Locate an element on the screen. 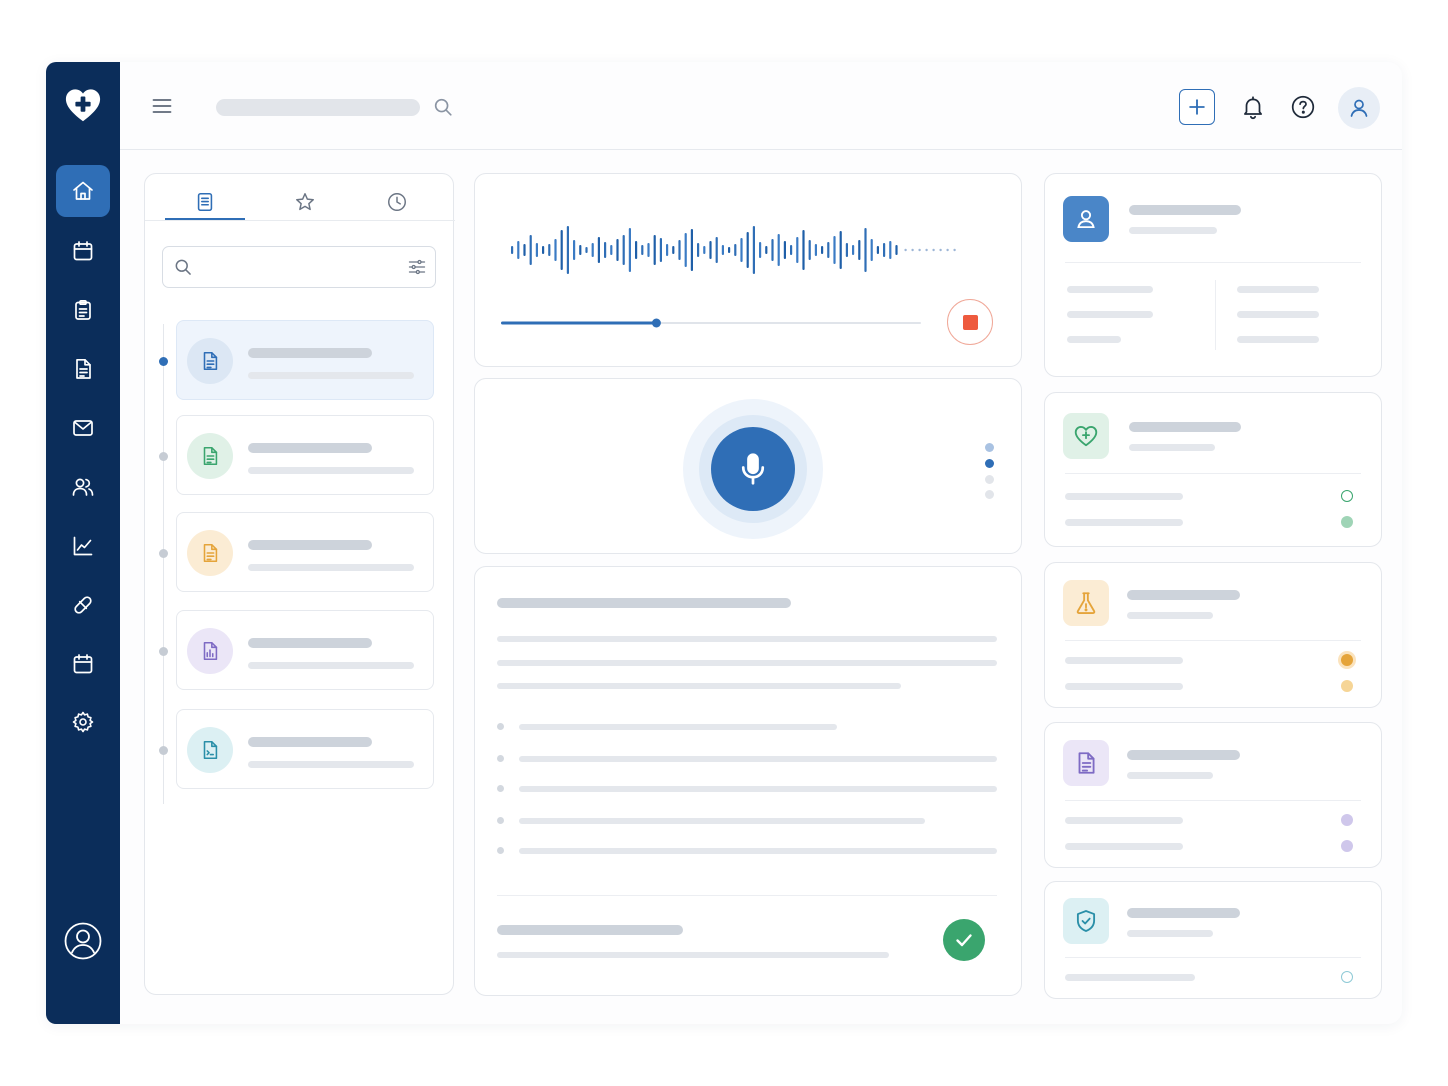  confirm-button is located at coordinates (964, 940).